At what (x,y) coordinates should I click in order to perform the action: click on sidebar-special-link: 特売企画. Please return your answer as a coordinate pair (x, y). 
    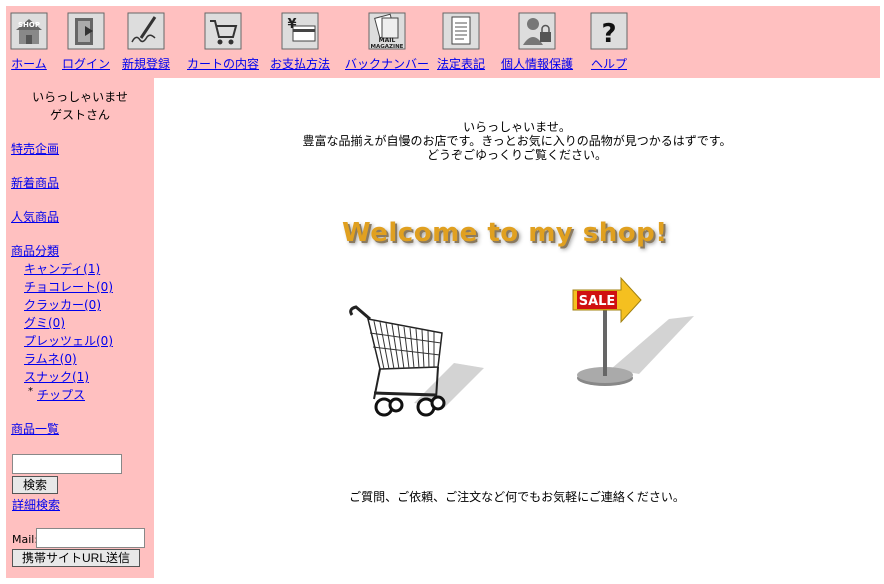
    Looking at the image, I should click on (35, 148).